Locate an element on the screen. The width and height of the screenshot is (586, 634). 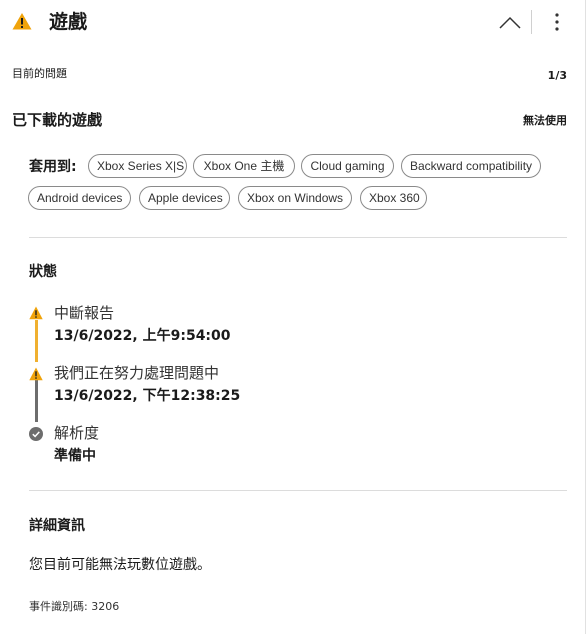
tag-xbox-series: Xbox Series X|S is located at coordinates (137, 166).